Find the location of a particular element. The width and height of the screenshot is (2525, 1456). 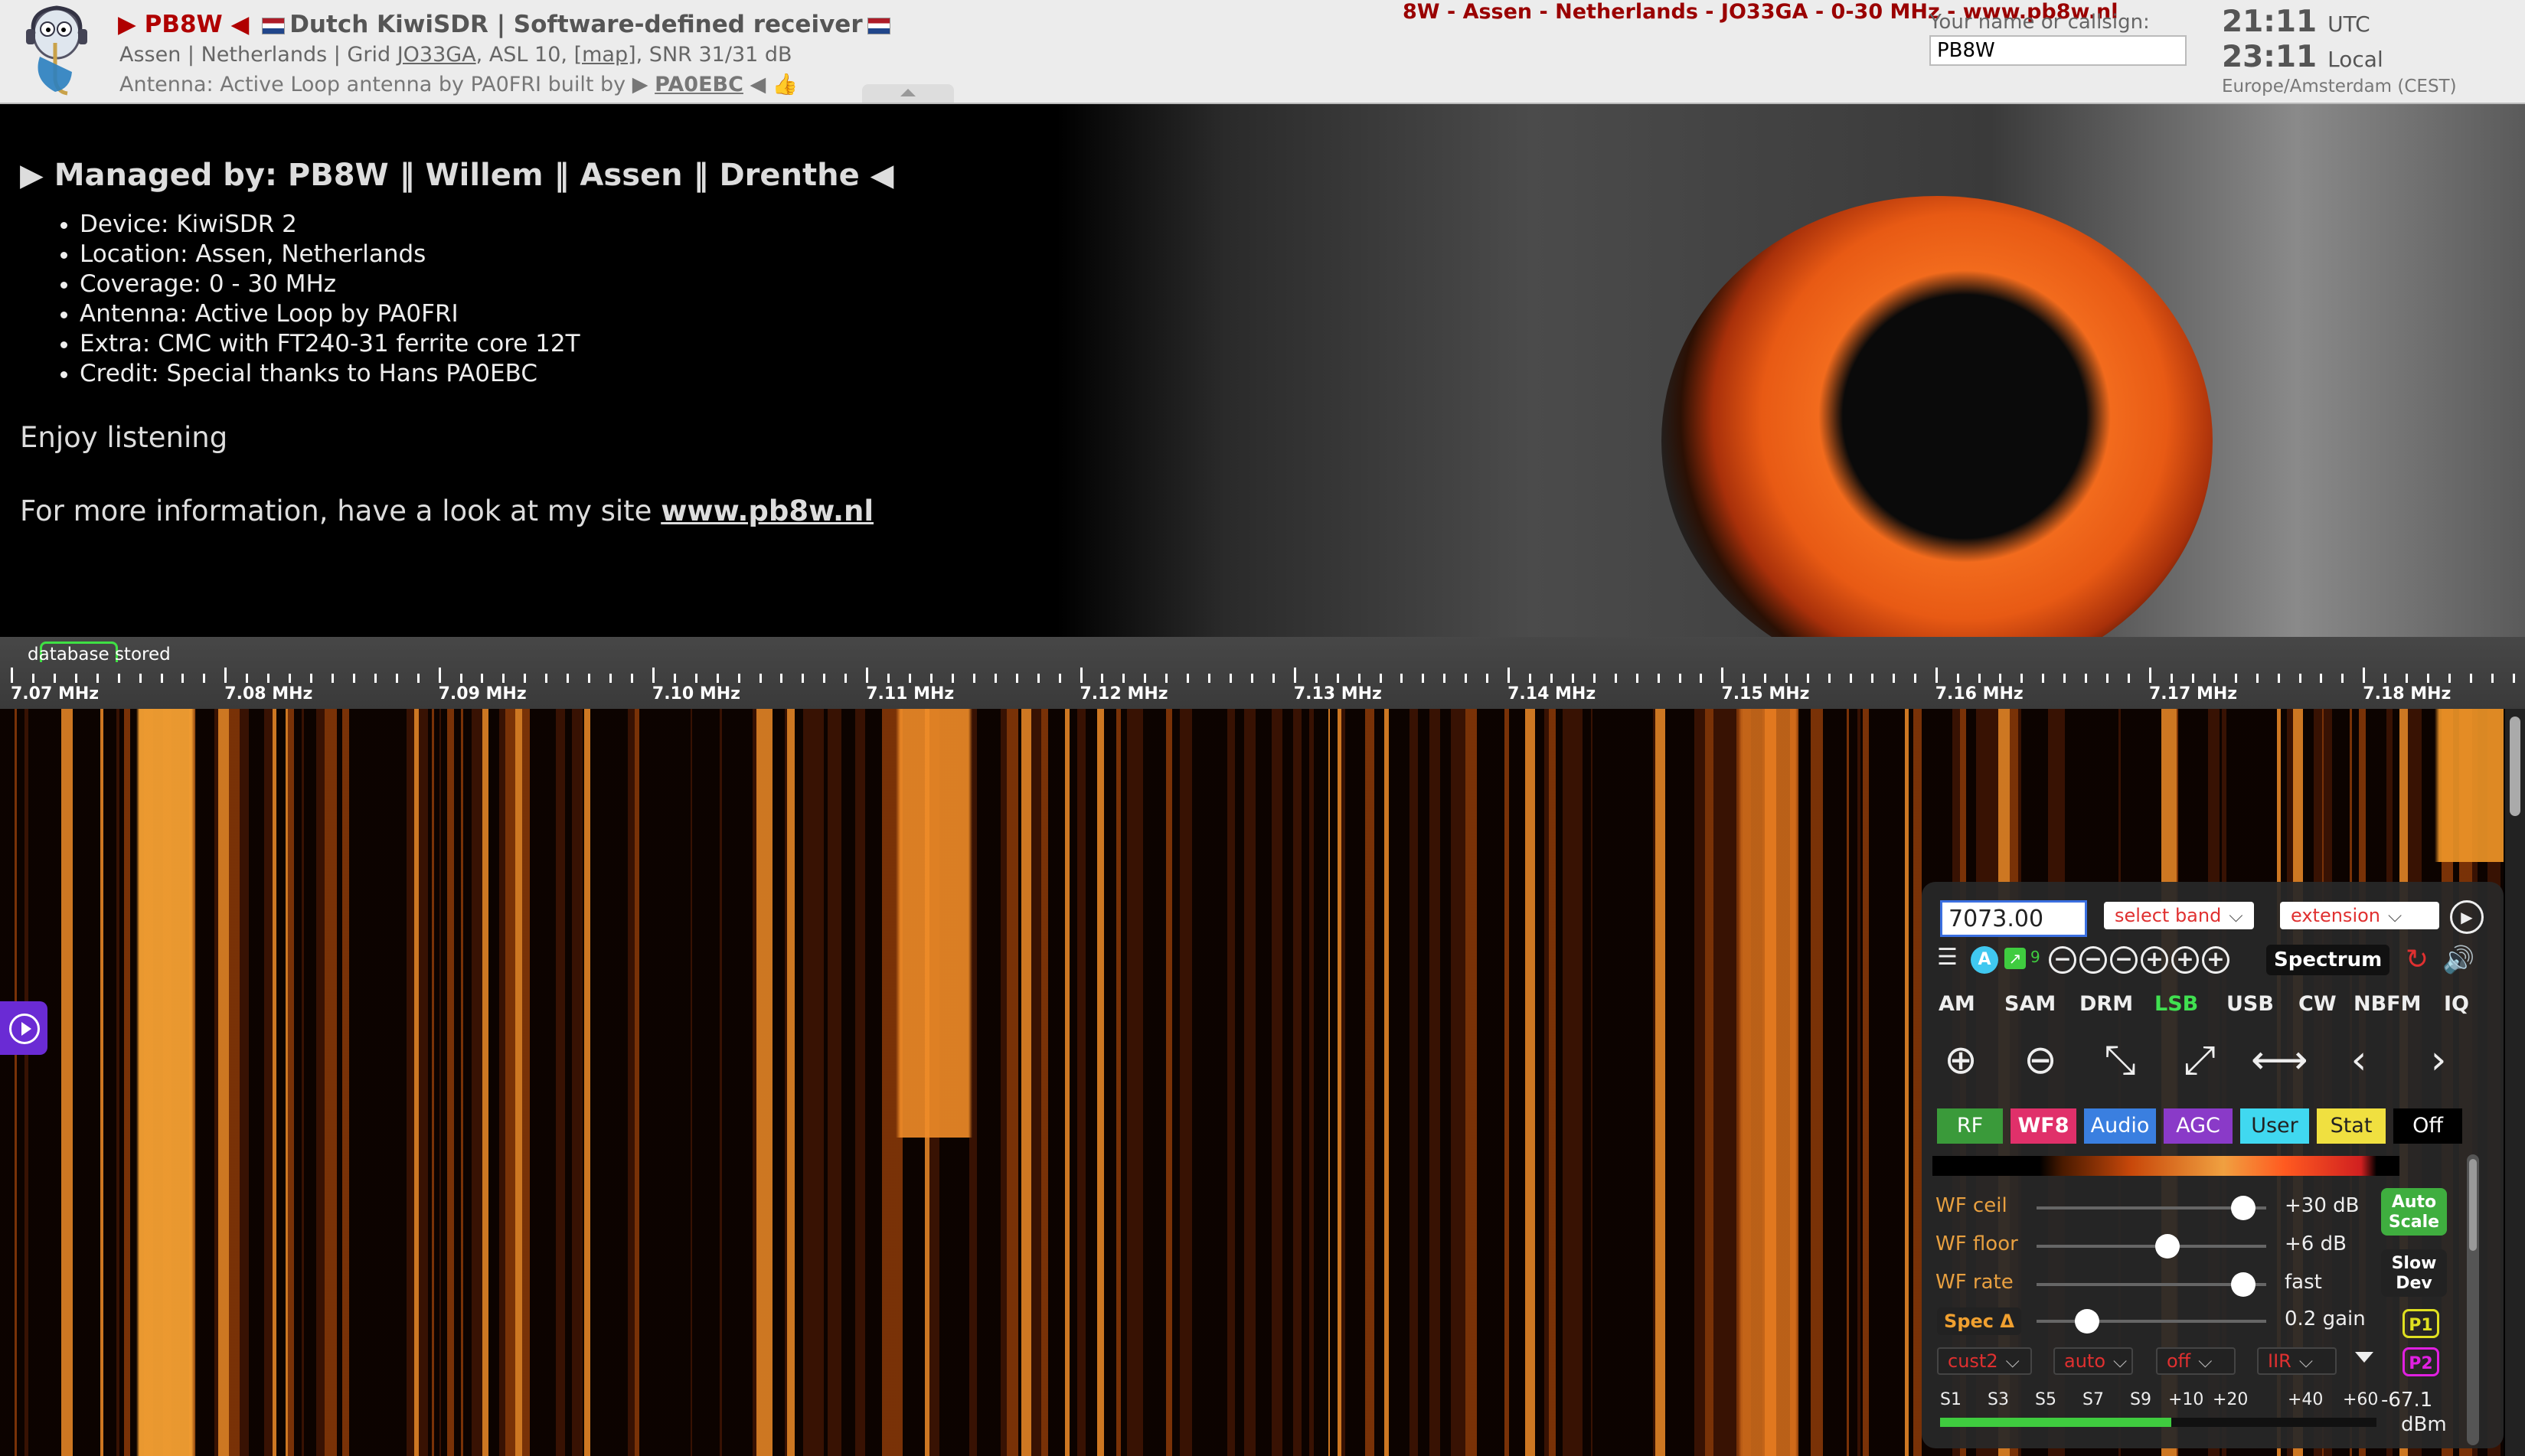

spec-gain-knob is located at coordinates (2087, 1321).